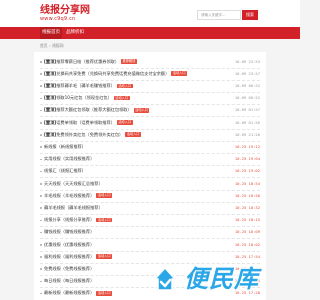 The width and height of the screenshot is (320, 300). I want to click on list-item-text: 免费线报（免费线报推荐）, so click(69, 268).